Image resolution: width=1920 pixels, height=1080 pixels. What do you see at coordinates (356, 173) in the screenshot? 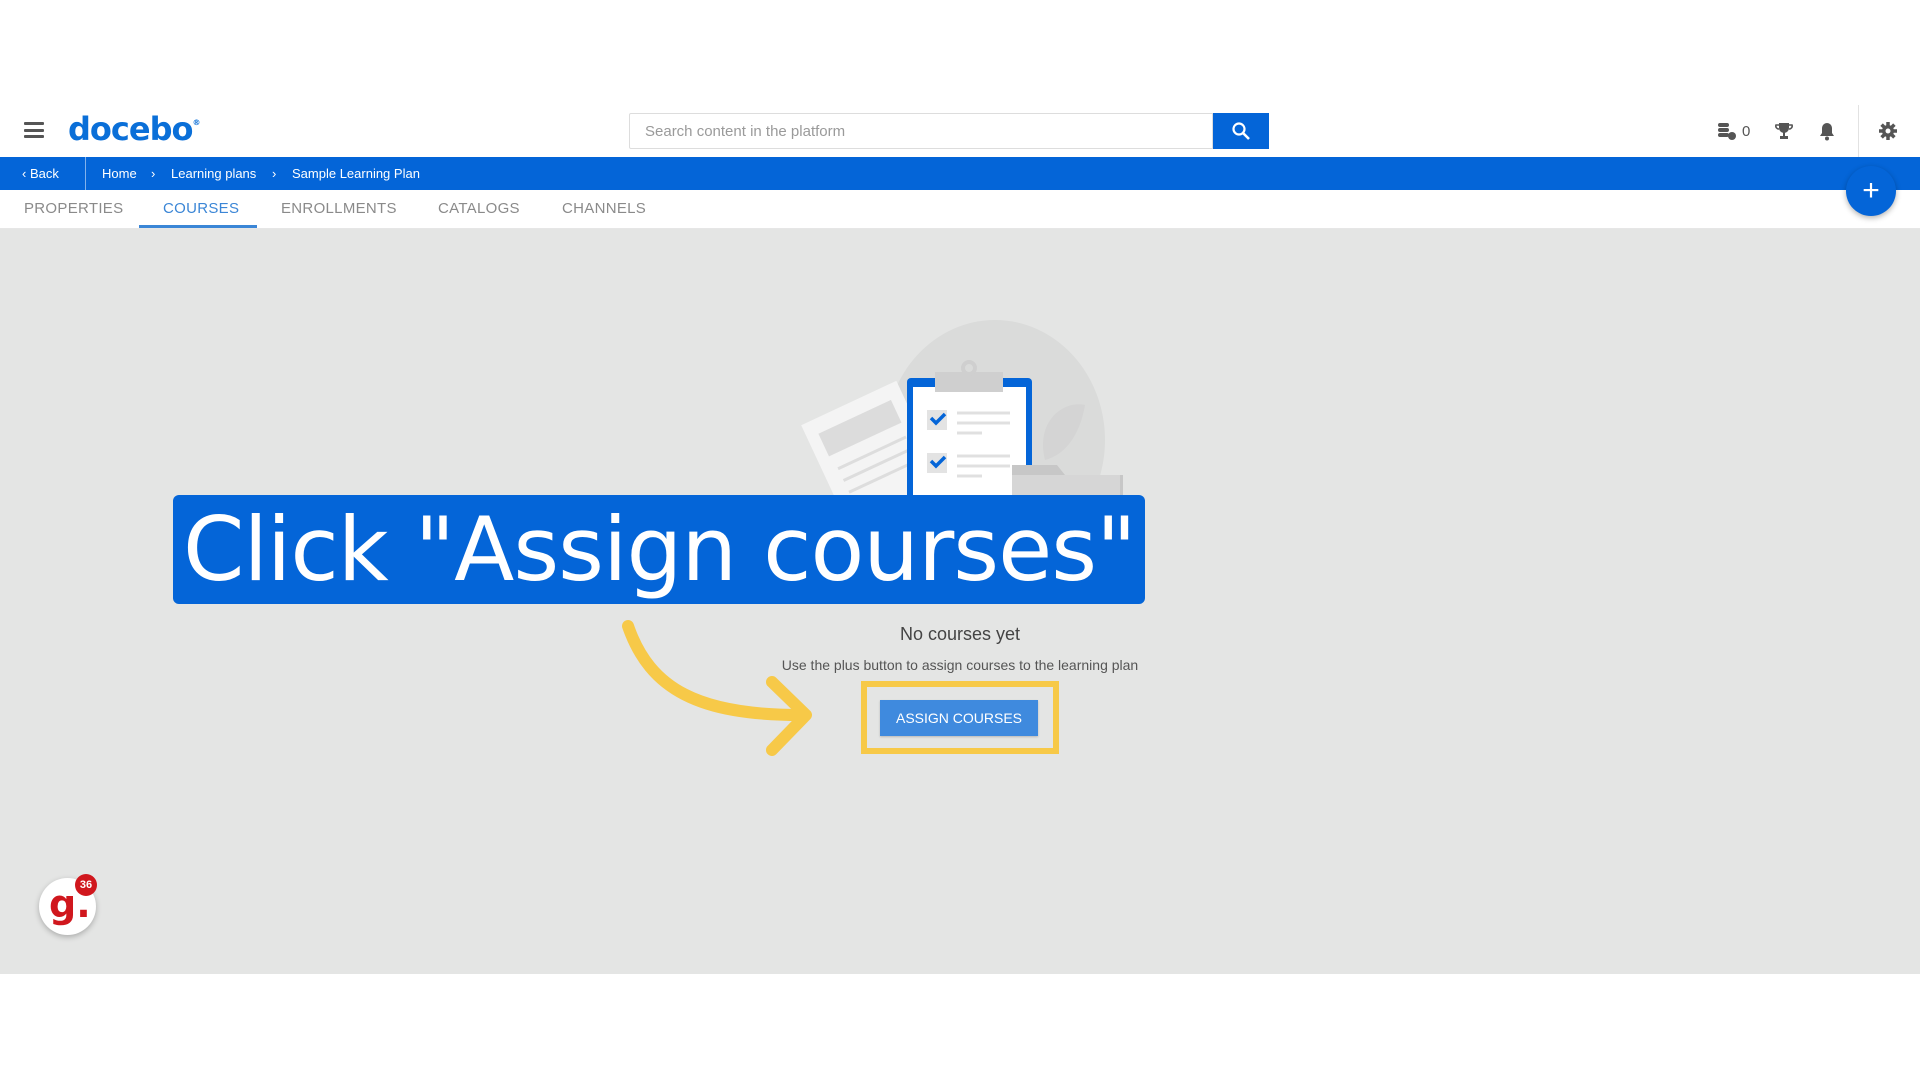
I see `breadcrumb-current: Sample Learning Plan` at bounding box center [356, 173].